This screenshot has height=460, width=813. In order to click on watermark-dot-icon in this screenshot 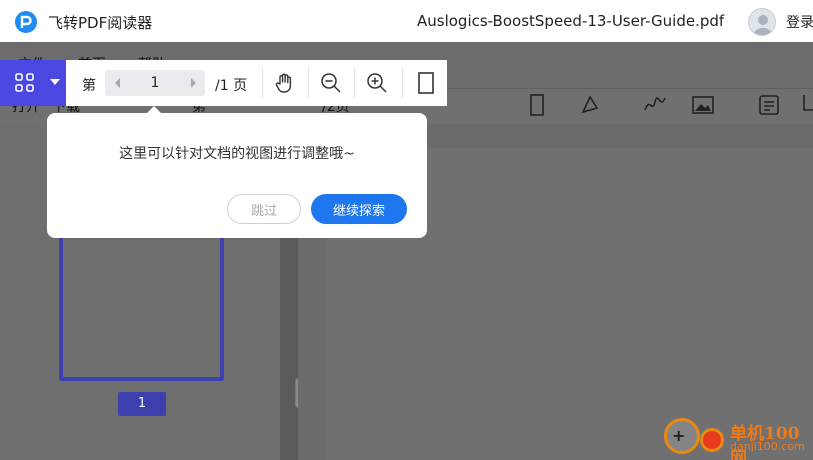, I will do `click(712, 440)`.